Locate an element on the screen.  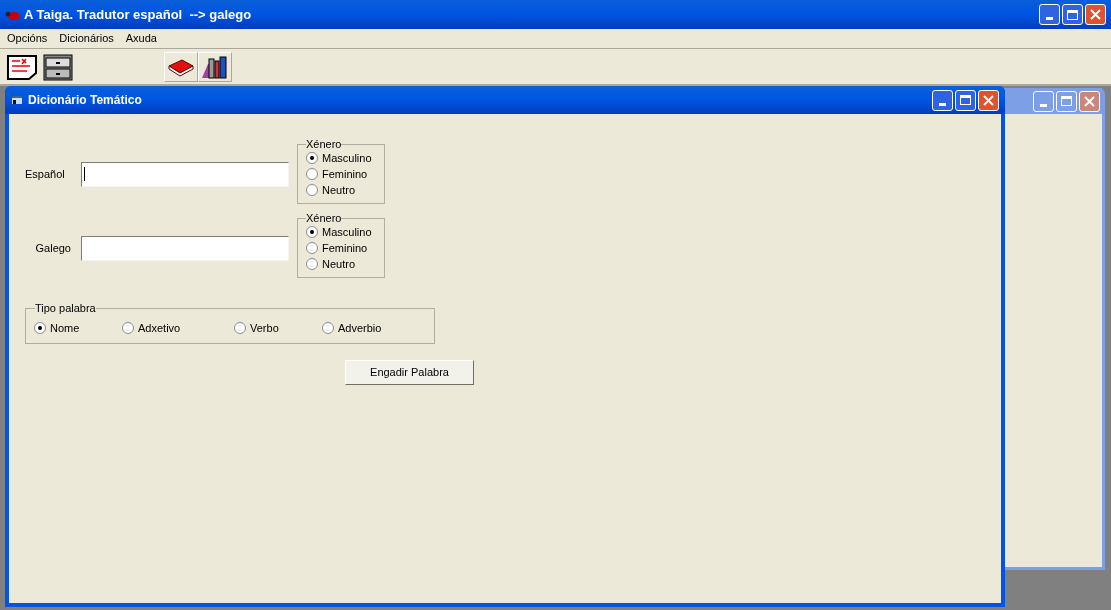
menu-item: Axuda is located at coordinates (141, 38).